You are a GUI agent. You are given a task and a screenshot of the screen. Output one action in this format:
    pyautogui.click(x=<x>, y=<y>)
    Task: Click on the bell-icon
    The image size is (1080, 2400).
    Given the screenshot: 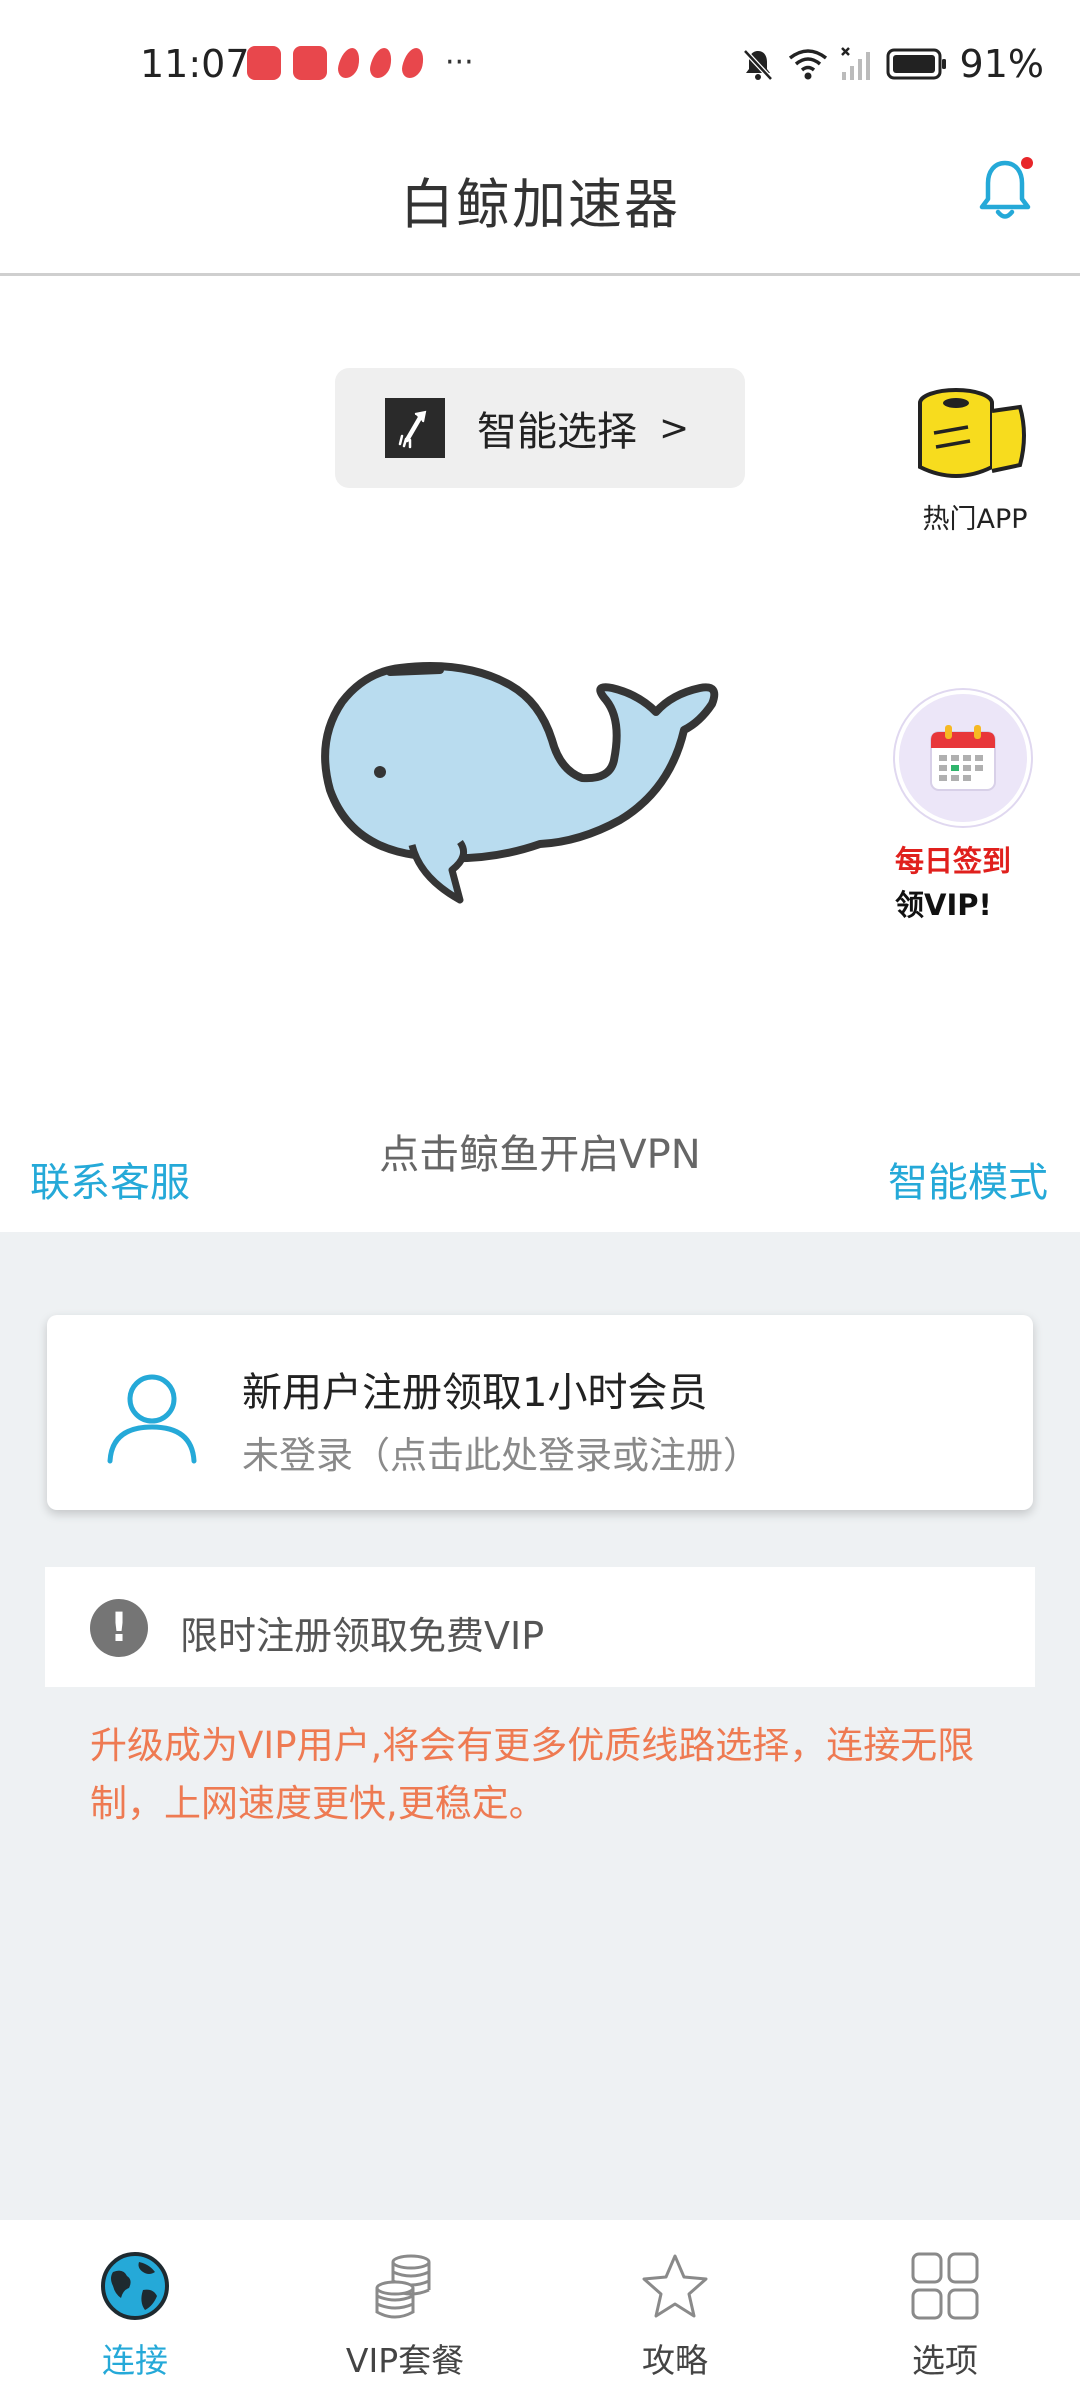 What is the action you would take?
    pyautogui.click(x=1005, y=190)
    